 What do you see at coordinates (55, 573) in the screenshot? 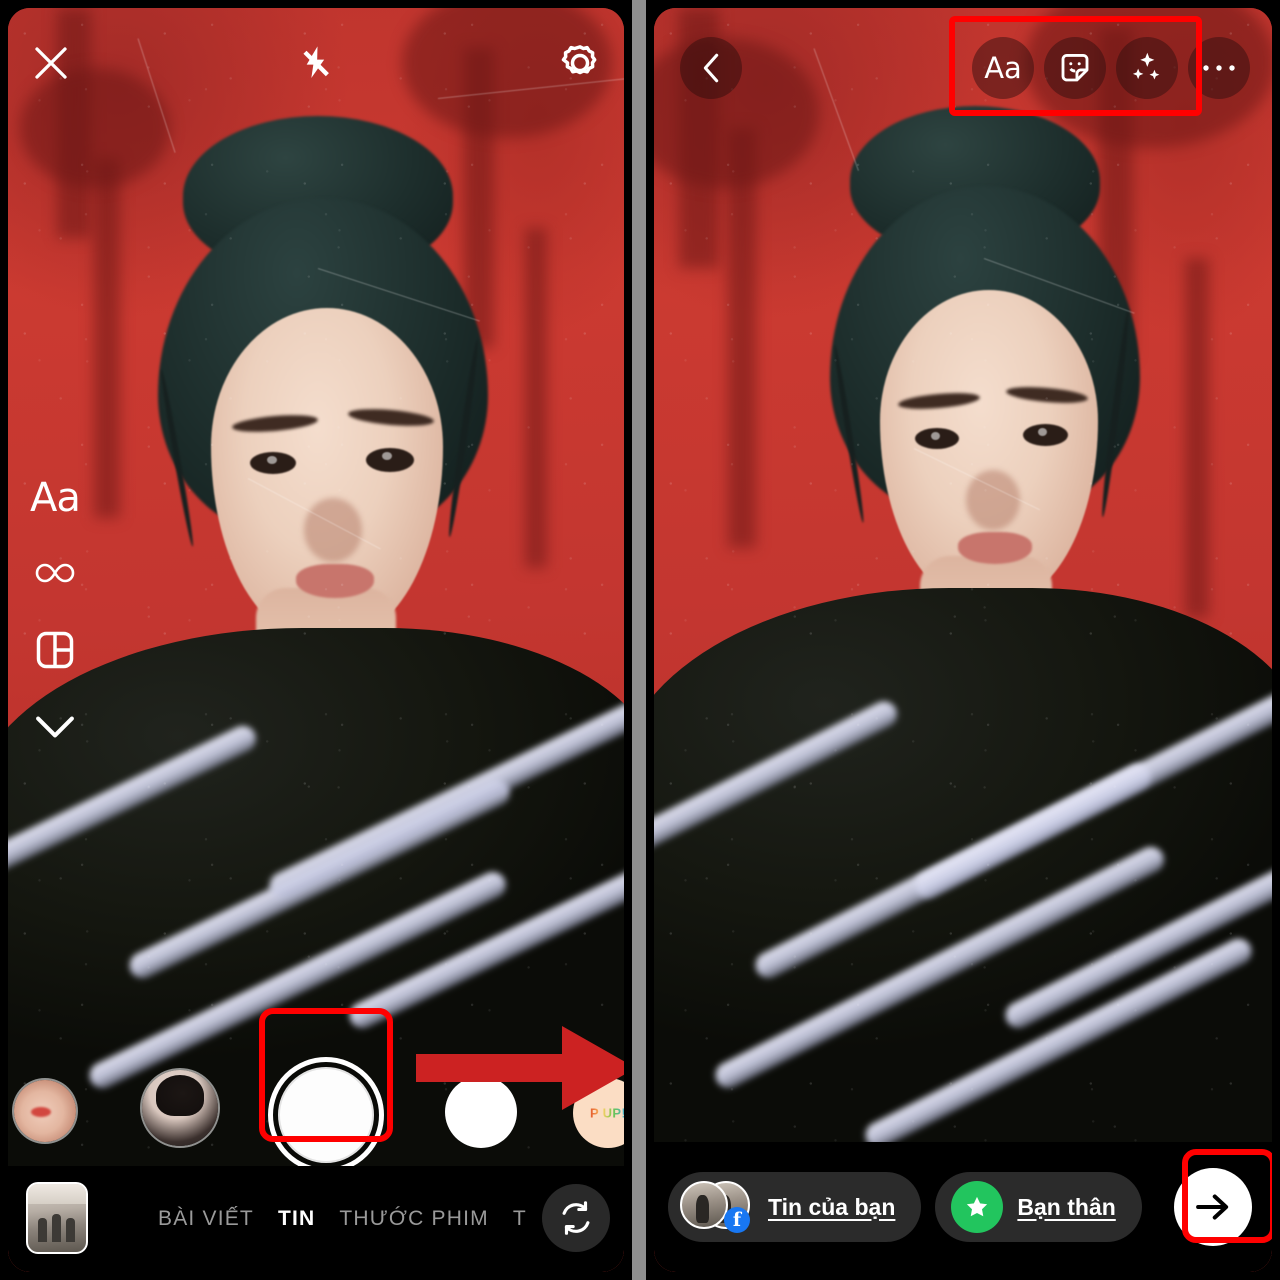
I see `infinity-boomerang-icon` at bounding box center [55, 573].